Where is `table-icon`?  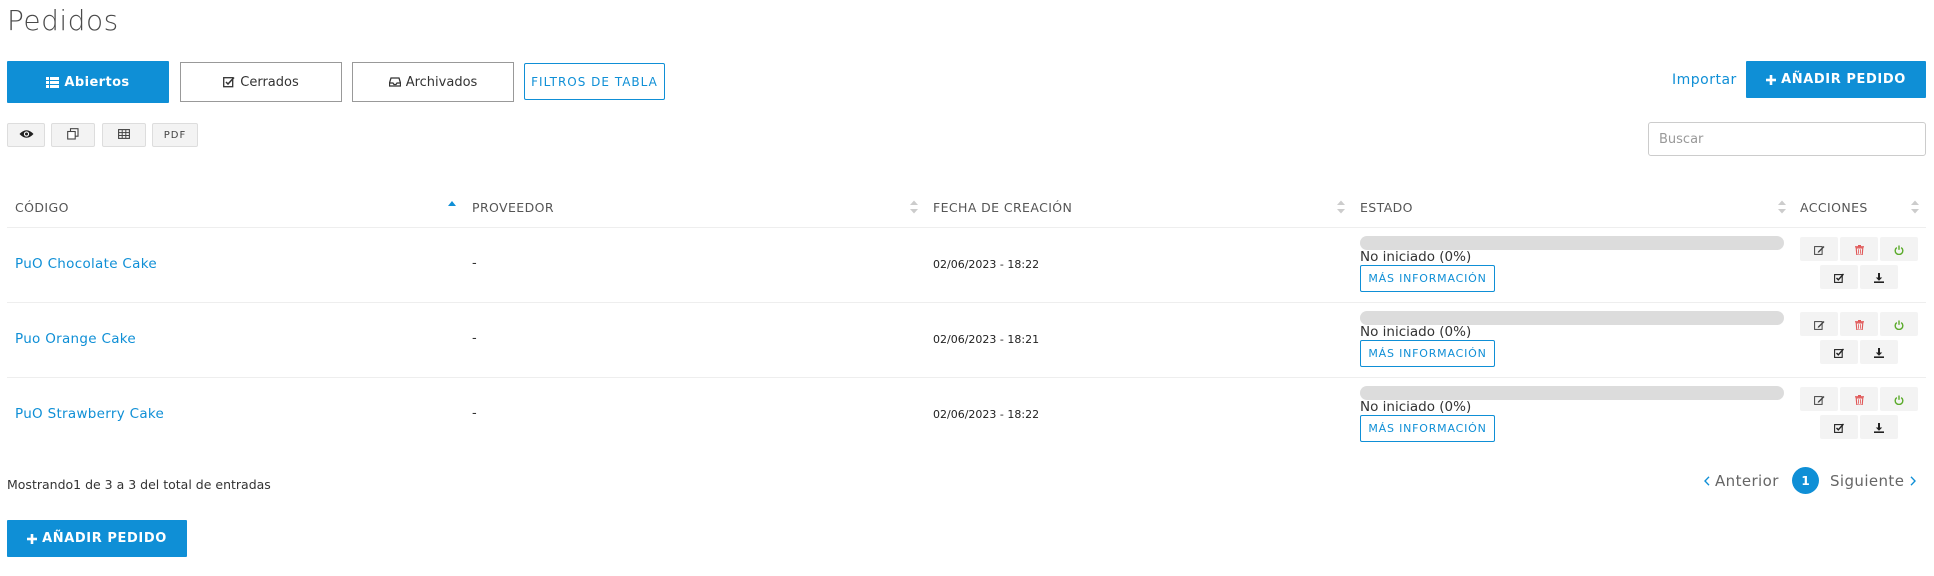 table-icon is located at coordinates (124, 135).